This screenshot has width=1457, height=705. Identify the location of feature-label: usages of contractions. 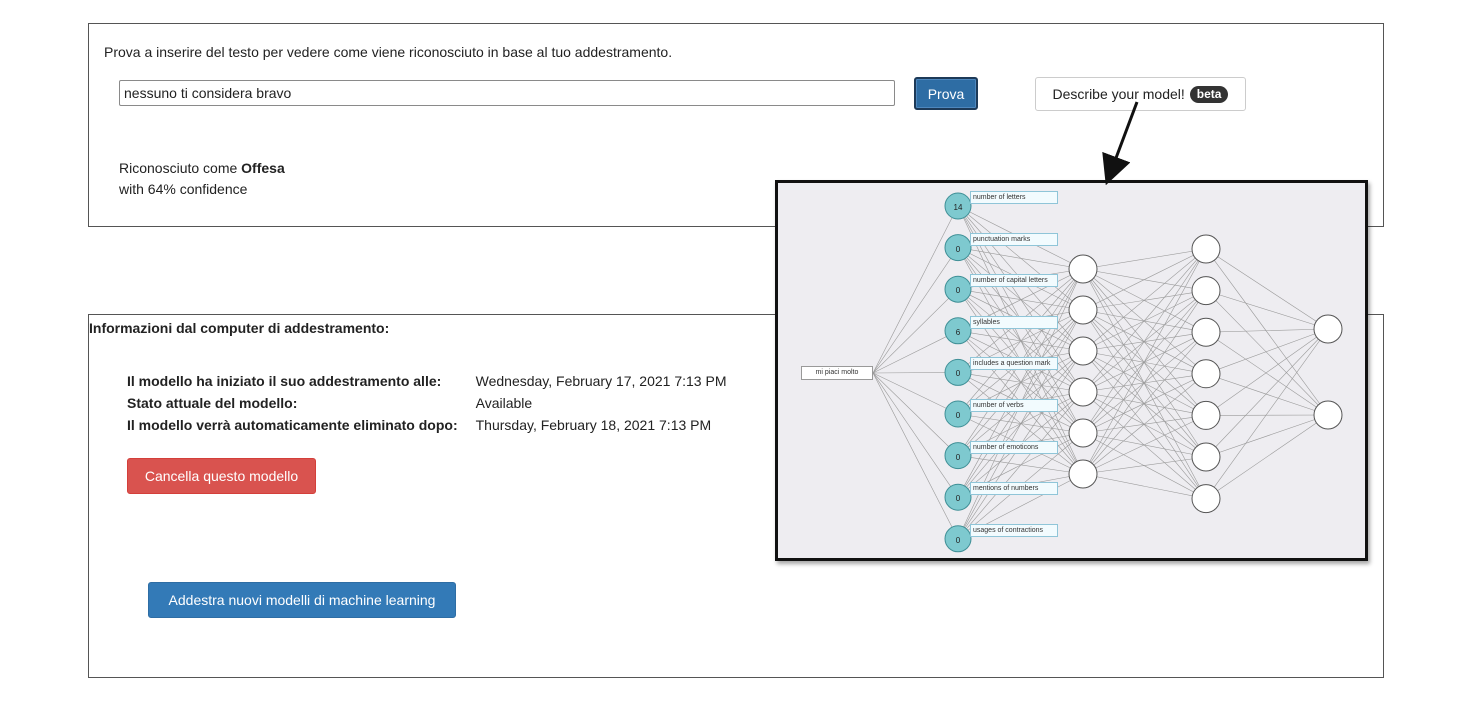
(1014, 530).